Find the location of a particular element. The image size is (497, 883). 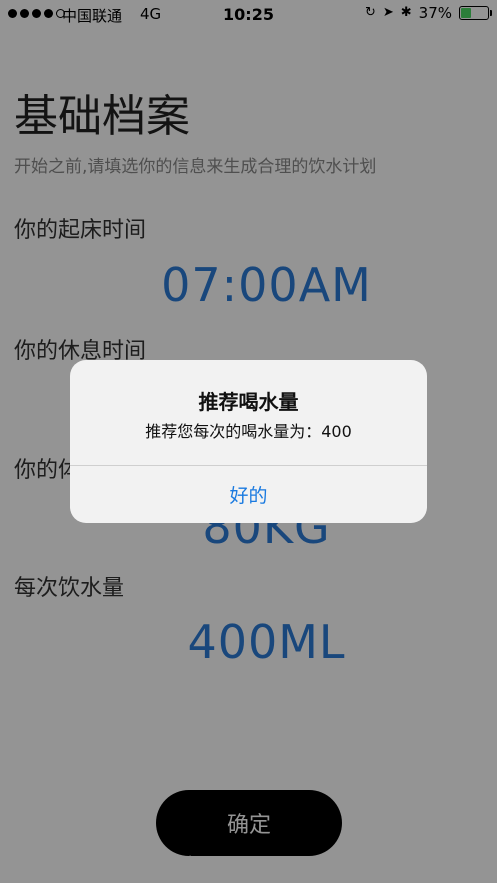

alert-ok-button: 好的 is located at coordinates (248, 494).